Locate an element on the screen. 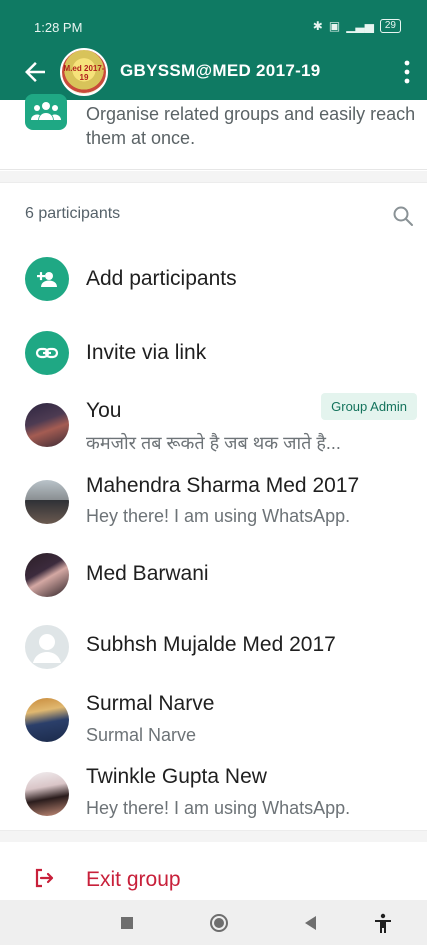 This screenshot has height=945, width=427. status-time: 1:28 PM is located at coordinates (58, 27).